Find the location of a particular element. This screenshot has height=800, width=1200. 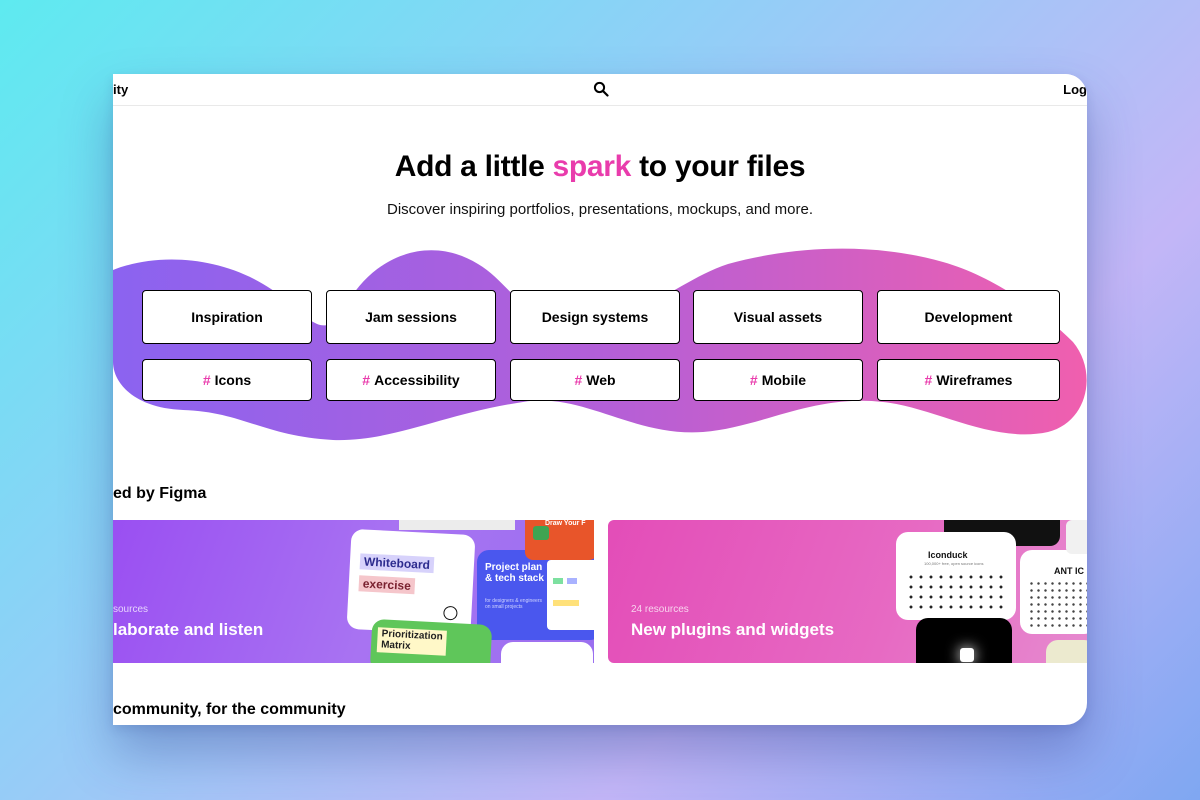

thumb-project-plan-sheet is located at coordinates (570, 595).